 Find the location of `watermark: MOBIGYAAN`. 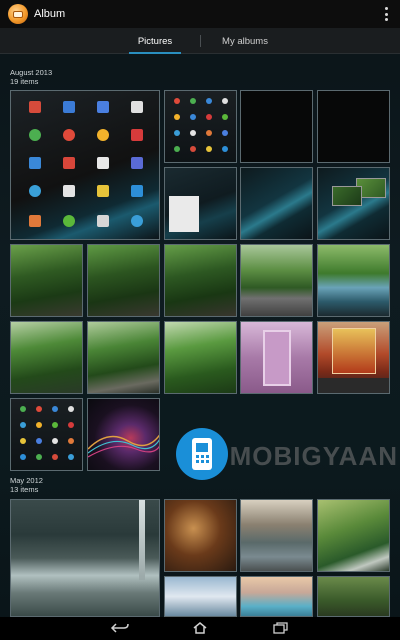

watermark: MOBIGYAAN is located at coordinates (258, 454).